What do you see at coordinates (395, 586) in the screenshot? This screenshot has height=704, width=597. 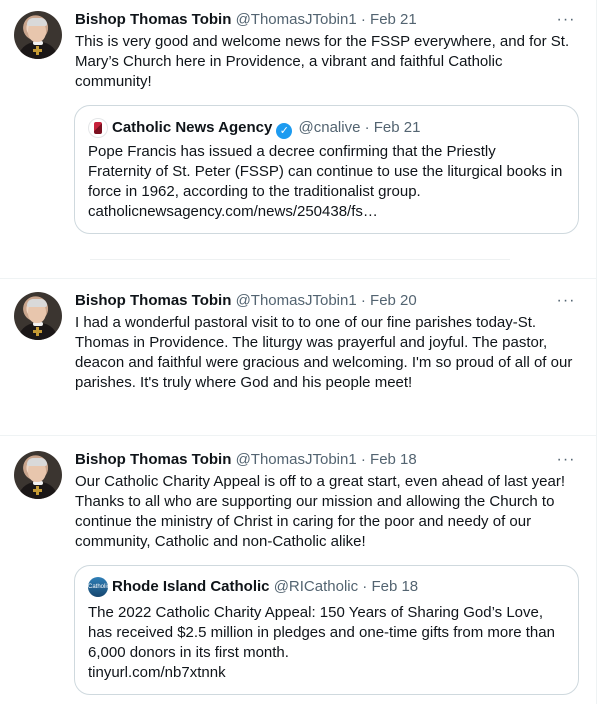 I see `quoted-date: Feb 18` at bounding box center [395, 586].